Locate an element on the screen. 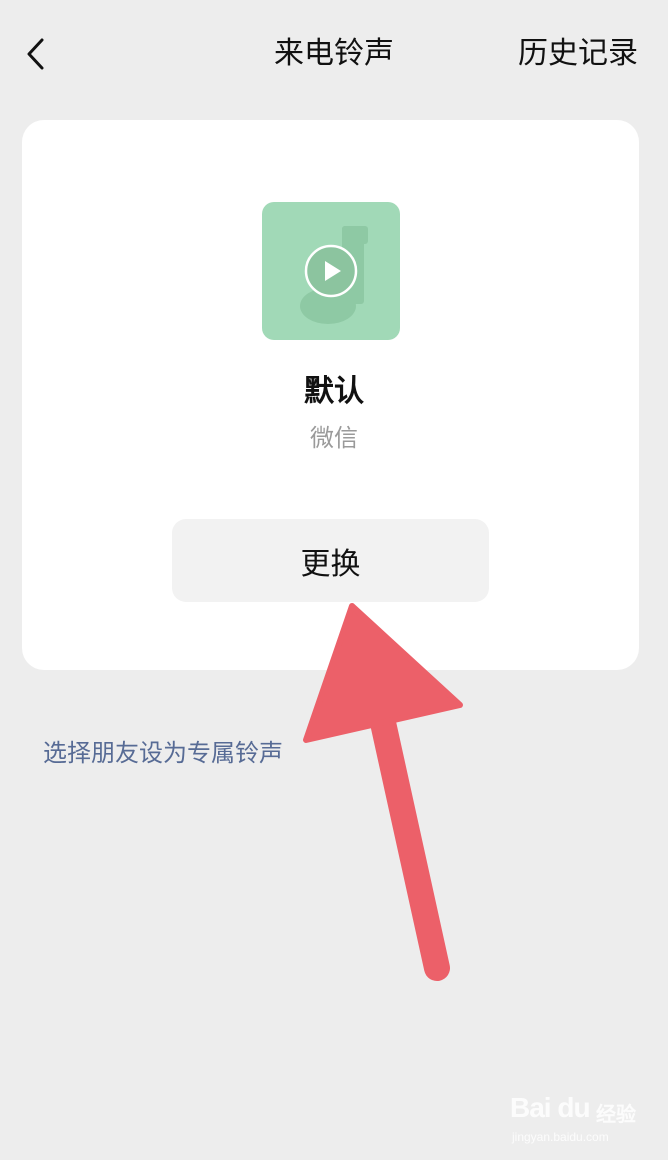 Image resolution: width=668 pixels, height=1160 pixels. baidu-jingyan-watermark: Bai du 经验 jingyan.baidu.com is located at coordinates (583, 1120).